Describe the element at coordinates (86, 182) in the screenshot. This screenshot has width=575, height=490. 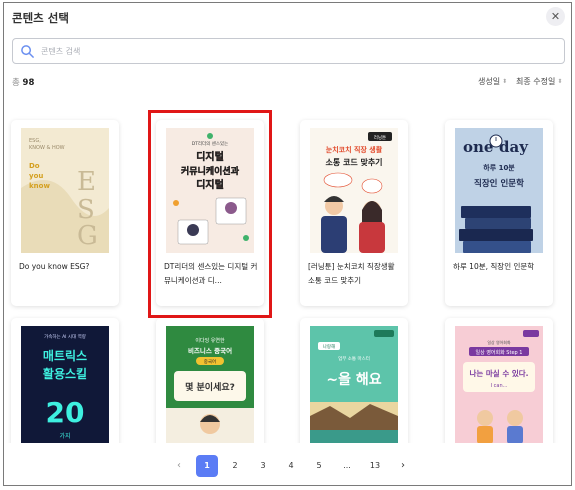
I see `svg-text: E` at that location.